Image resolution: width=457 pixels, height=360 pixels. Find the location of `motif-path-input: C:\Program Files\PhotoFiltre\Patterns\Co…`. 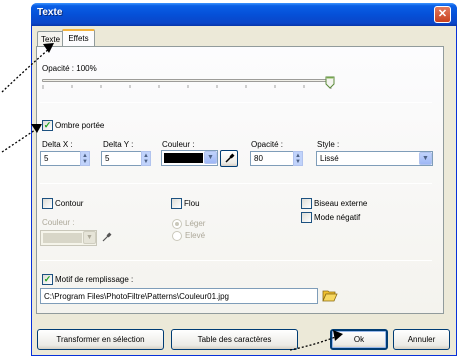

motif-path-input: C:\Program Files\PhotoFiltre\Patterns\Co… is located at coordinates (179, 296).